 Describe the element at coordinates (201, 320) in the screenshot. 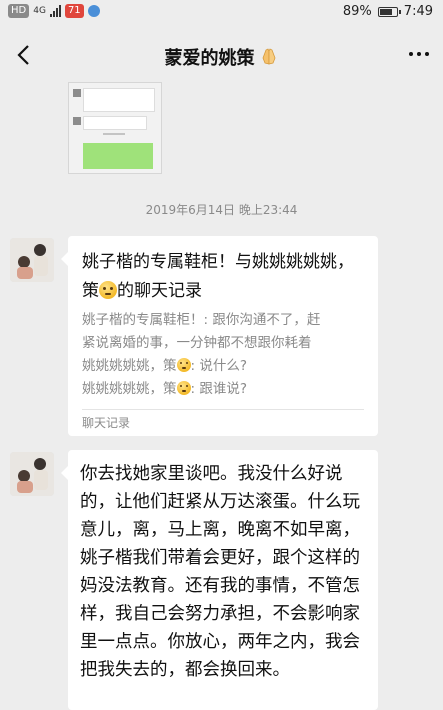

I see `preview-line: 姚子楷的专属鞋柜！: 跟你沟通不了，赶` at that location.